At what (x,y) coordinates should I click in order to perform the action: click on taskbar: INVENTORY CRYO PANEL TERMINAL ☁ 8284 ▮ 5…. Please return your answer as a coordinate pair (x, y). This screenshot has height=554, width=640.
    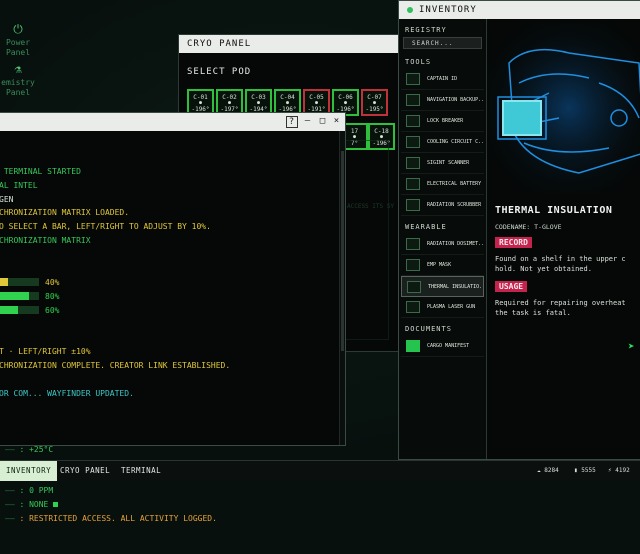
    Looking at the image, I should click on (320, 470).